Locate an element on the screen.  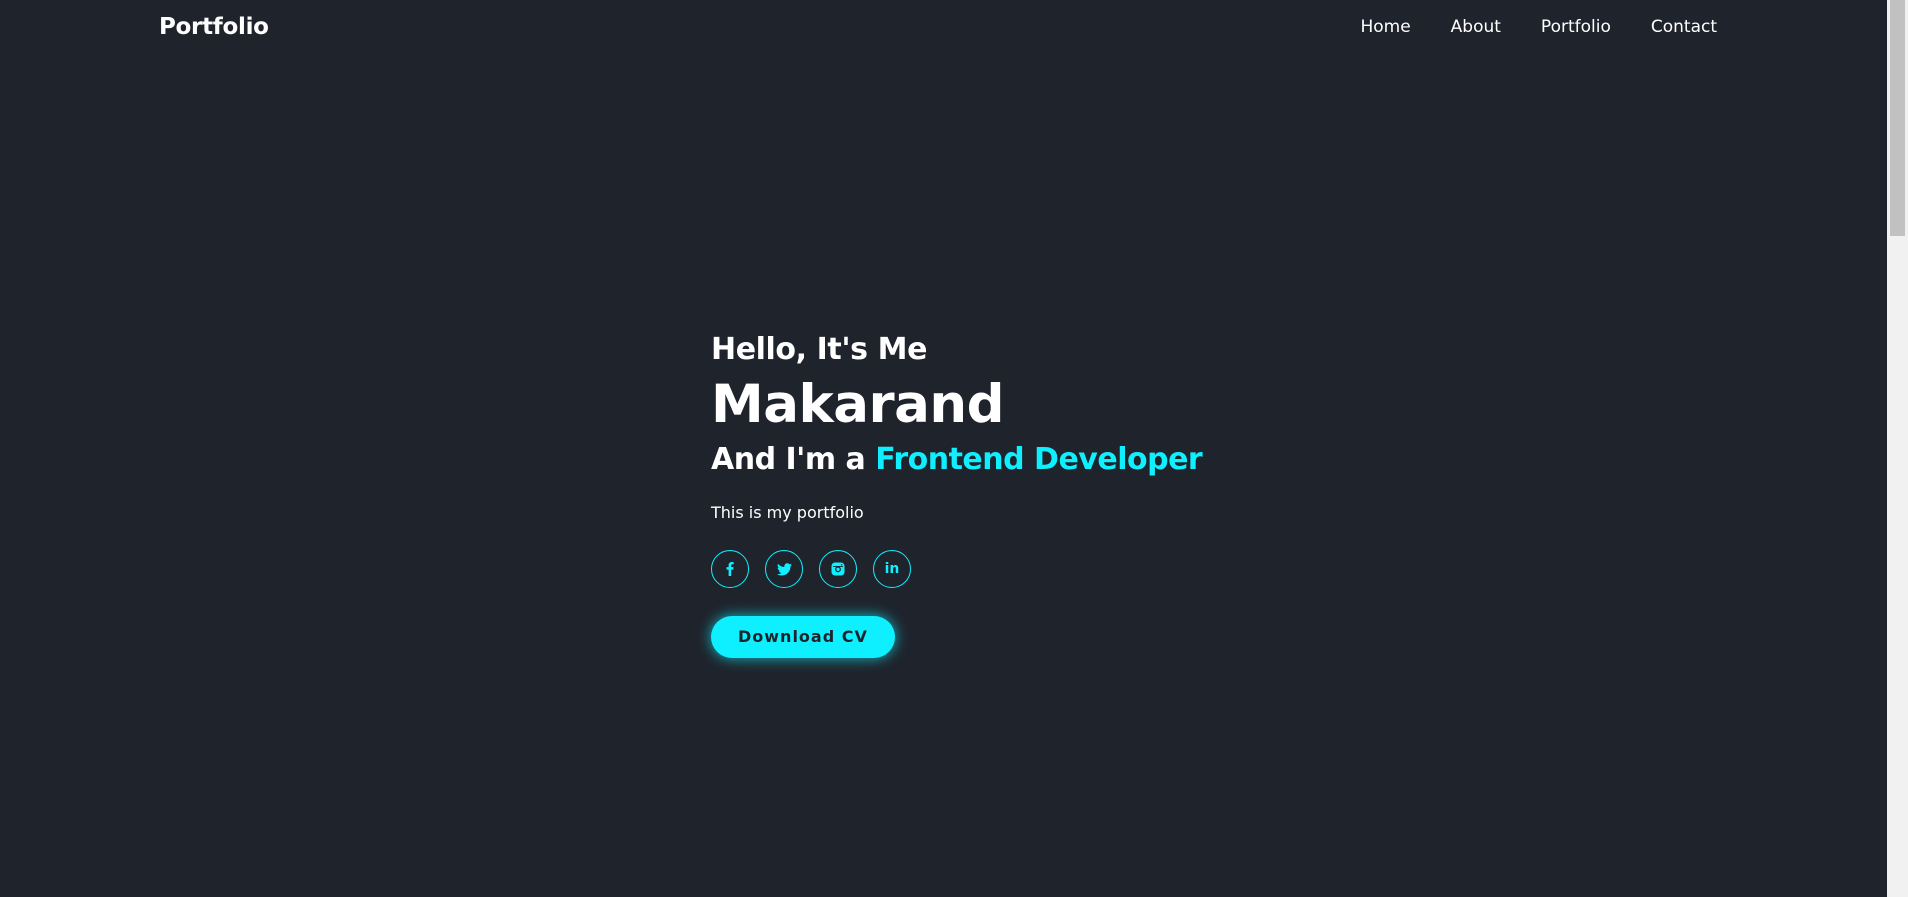
twitter-link is located at coordinates (784, 569).